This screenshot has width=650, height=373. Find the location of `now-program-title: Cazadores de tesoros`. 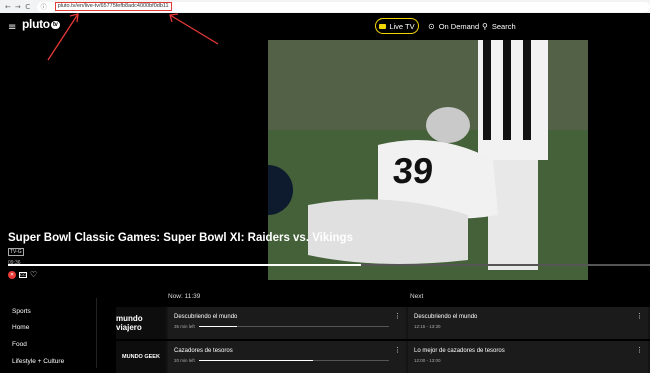

now-program-title: Cazadores de tesoros is located at coordinates (203, 351).